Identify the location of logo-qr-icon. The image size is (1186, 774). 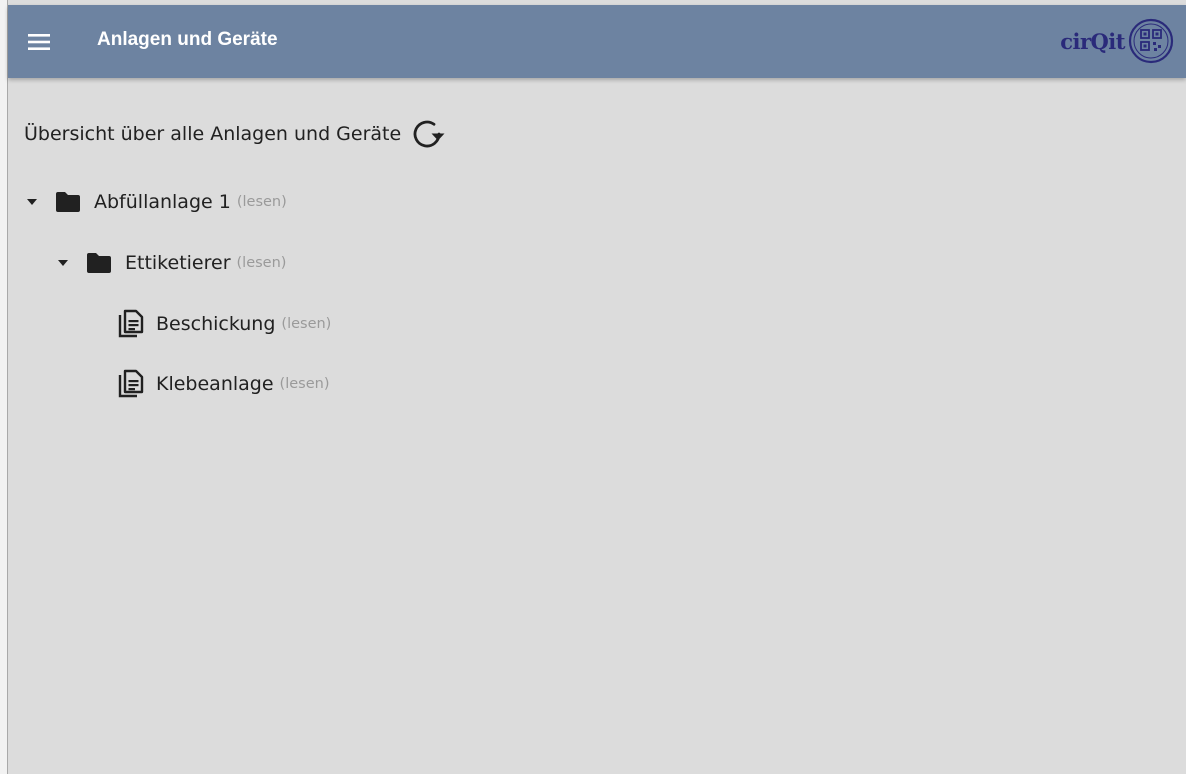
(1151, 41).